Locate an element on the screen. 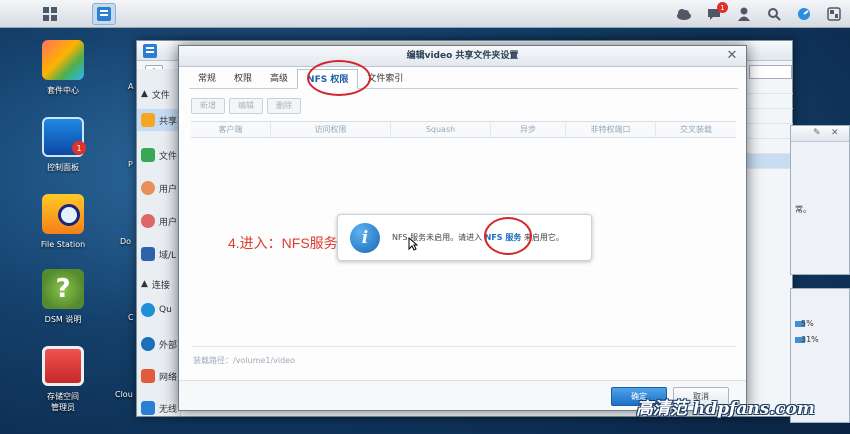 Image resolution: width=850 pixels, height=434 pixels. highlight-circle-nfs-tab is located at coordinates (339, 78).